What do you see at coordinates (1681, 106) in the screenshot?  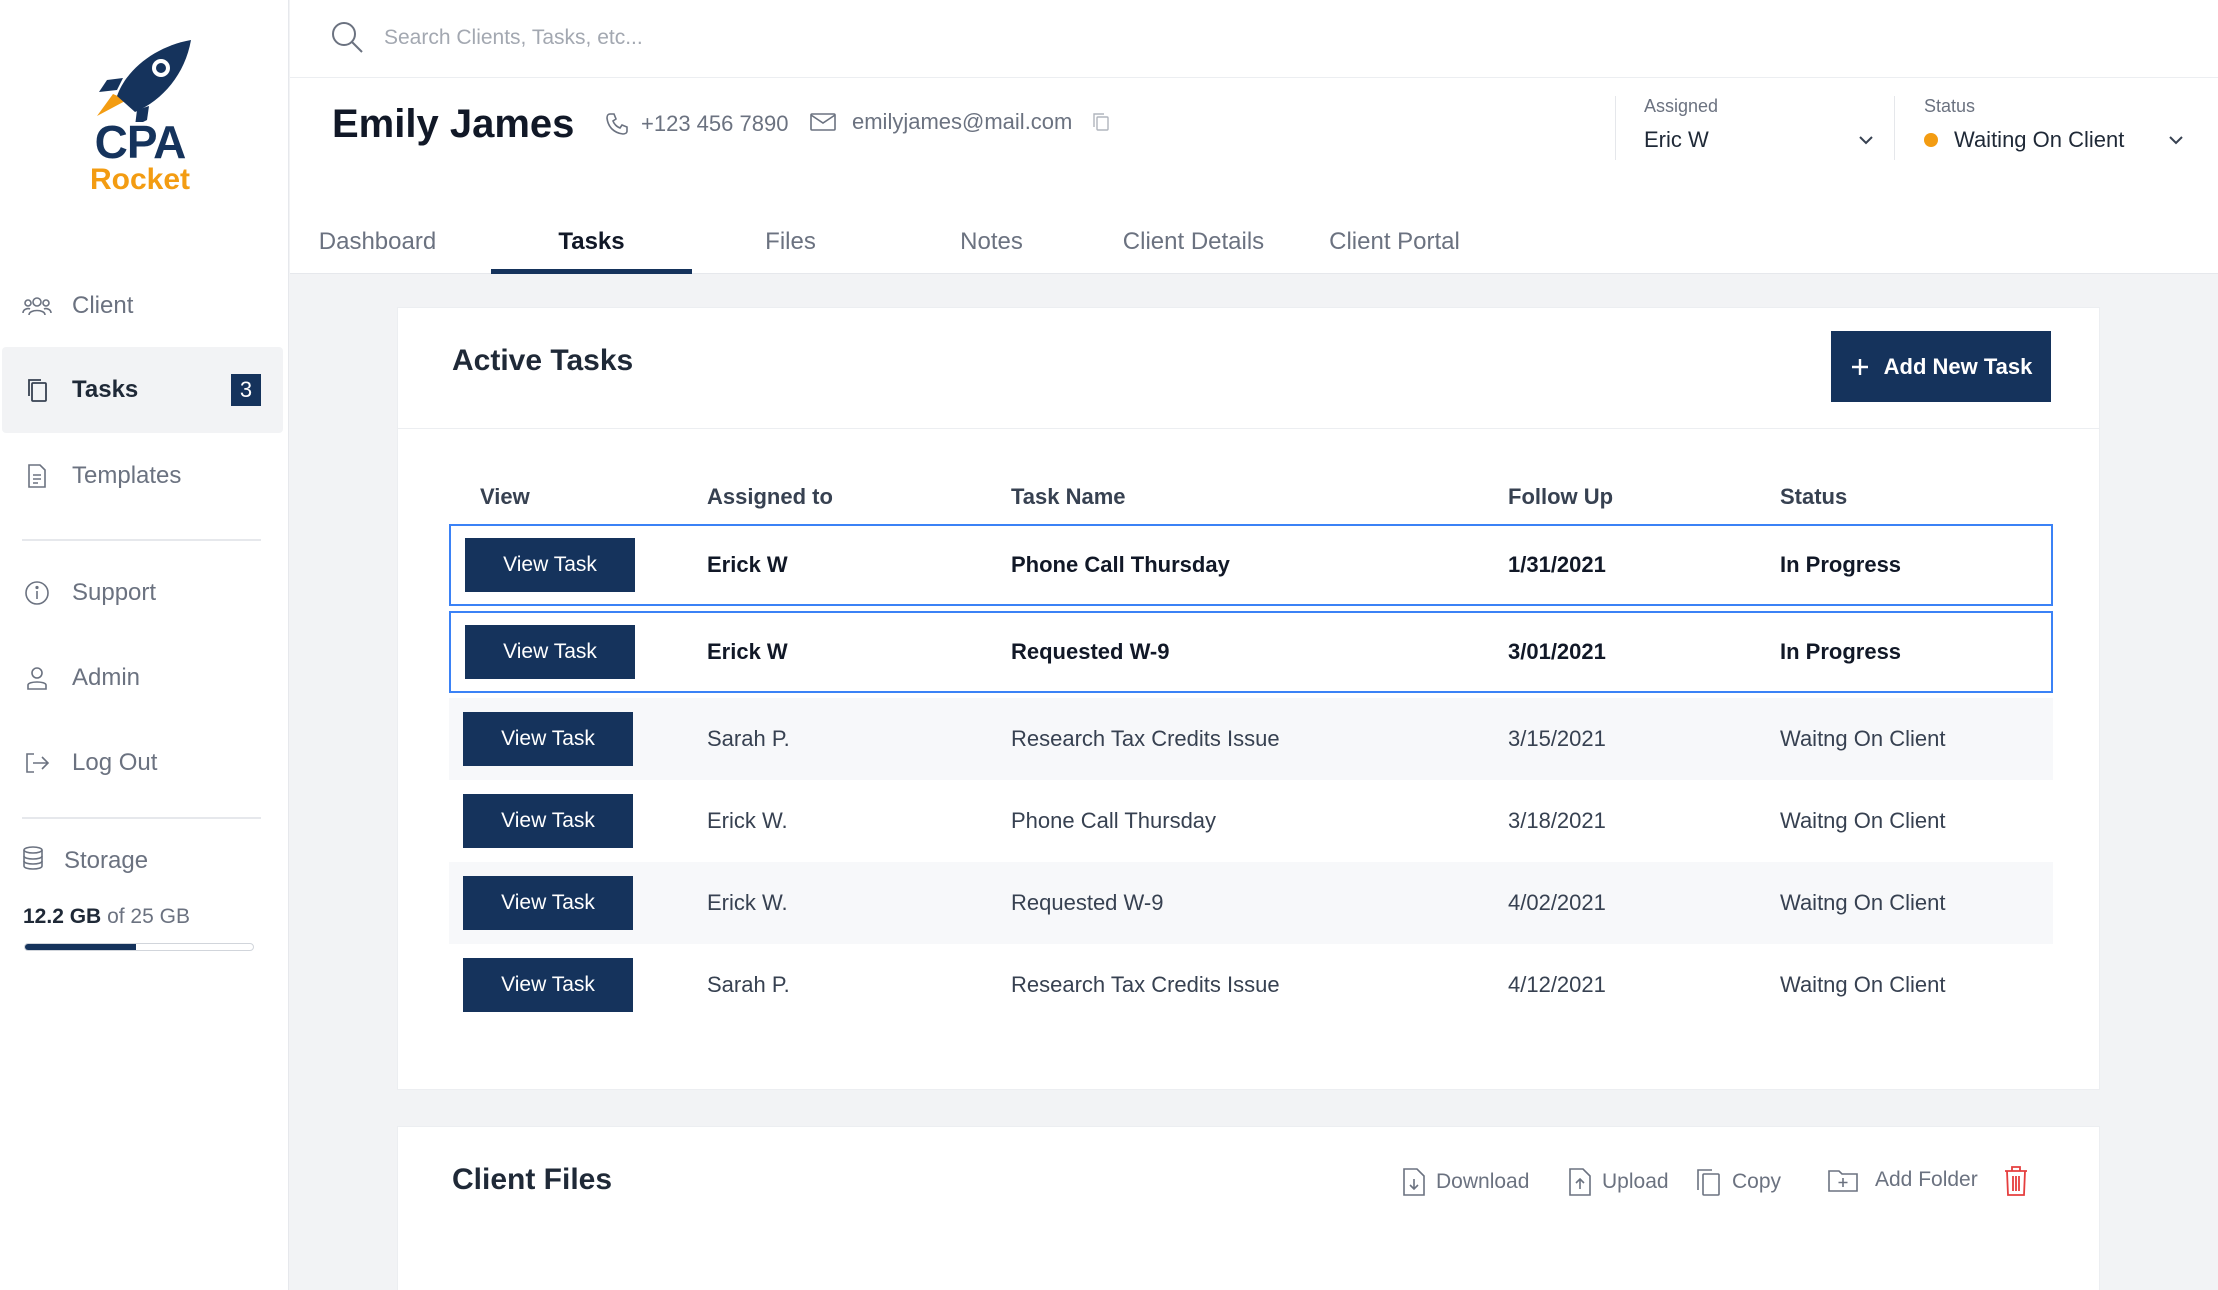 I see `assigned-label: Assigned` at bounding box center [1681, 106].